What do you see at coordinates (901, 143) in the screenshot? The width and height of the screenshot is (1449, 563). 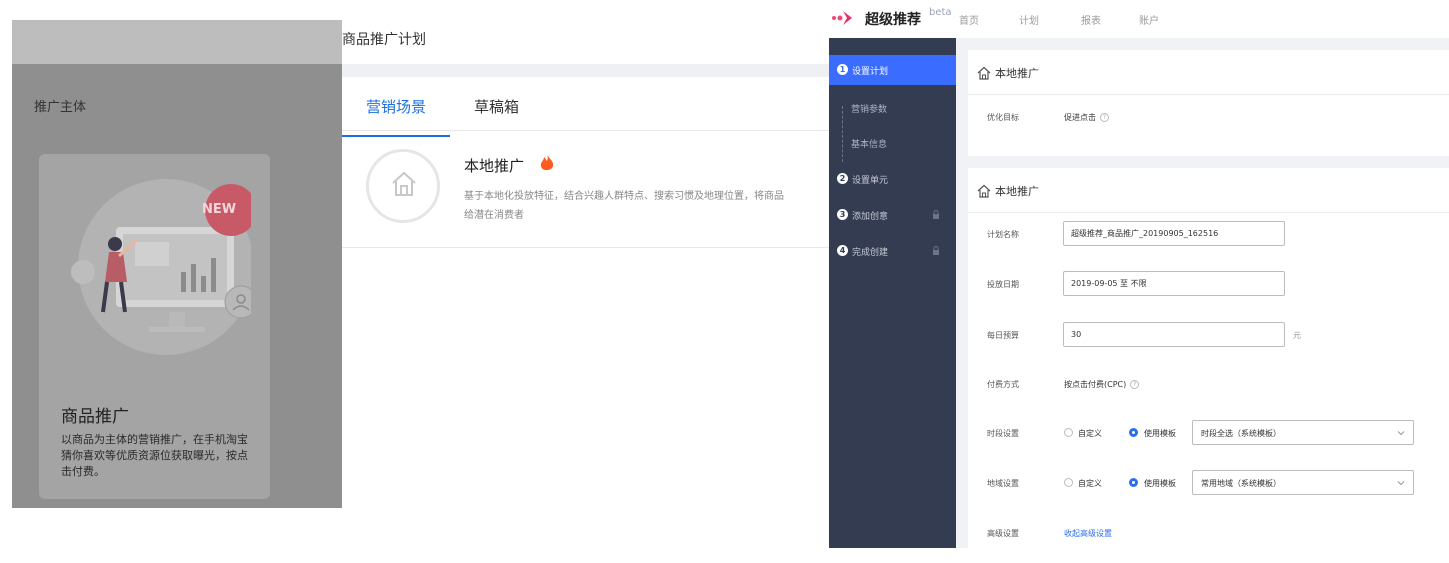 I see `step-sub-basic-info: 基本信息` at bounding box center [901, 143].